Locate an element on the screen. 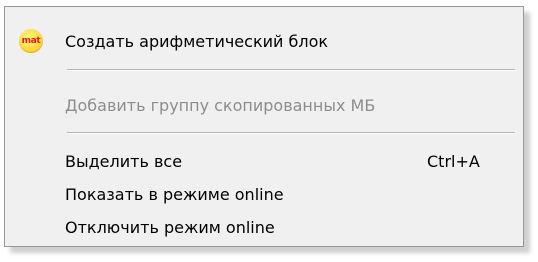 The image size is (538, 262). menu-item-label: Показать в режиме online is located at coordinates (174, 194).